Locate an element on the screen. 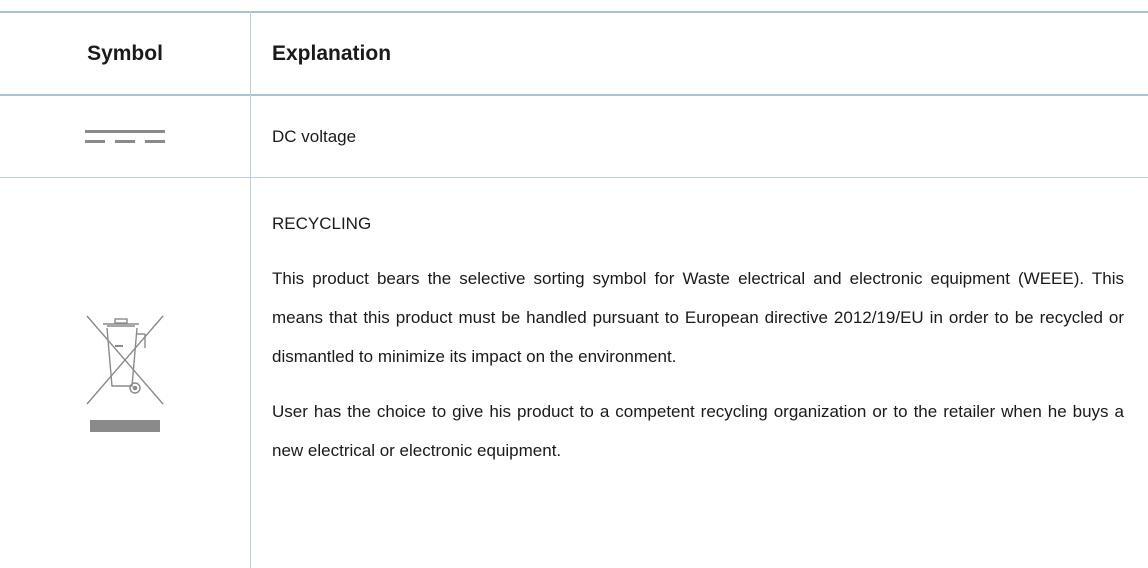 The image size is (1148, 568). dc-voltage-explanation: DC voltage is located at coordinates (314, 136).